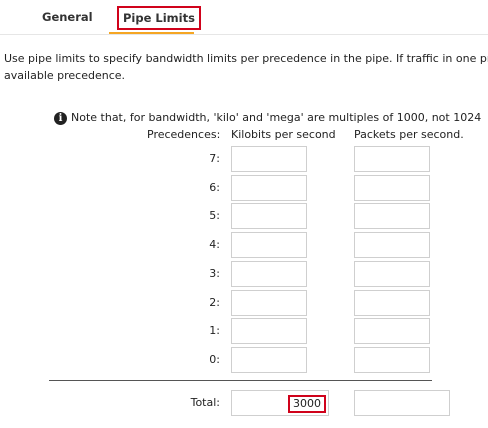  What do you see at coordinates (280, 403) in the screenshot?
I see `total-kilobits-field: 3000` at bounding box center [280, 403].